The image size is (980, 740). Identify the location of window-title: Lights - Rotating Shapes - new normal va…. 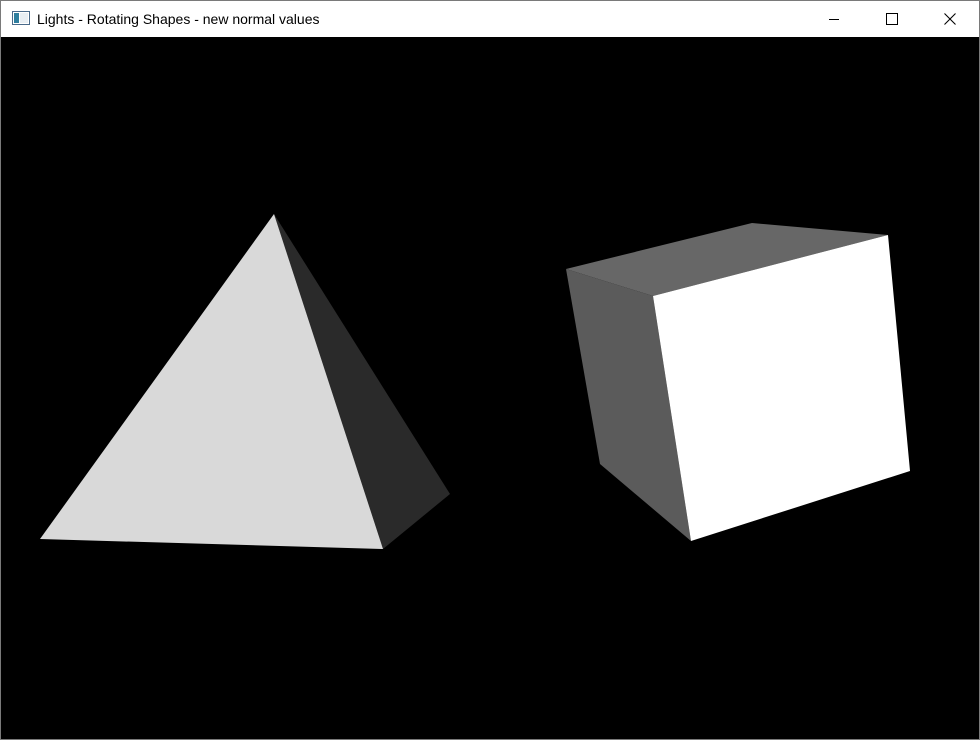
(178, 19).